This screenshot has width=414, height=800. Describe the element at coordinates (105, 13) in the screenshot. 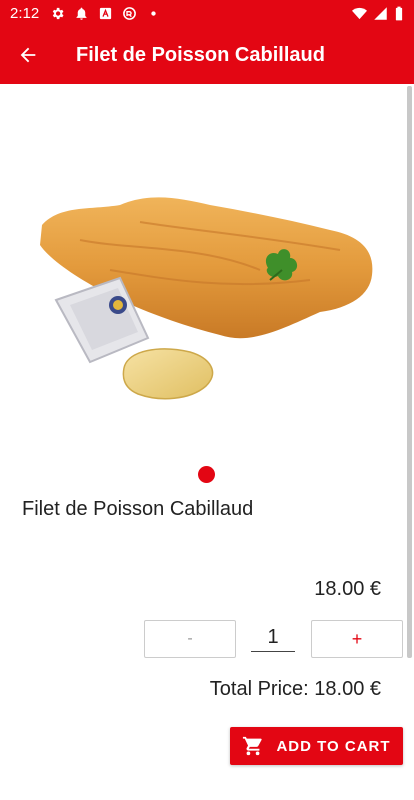

I see `news-icon` at that location.